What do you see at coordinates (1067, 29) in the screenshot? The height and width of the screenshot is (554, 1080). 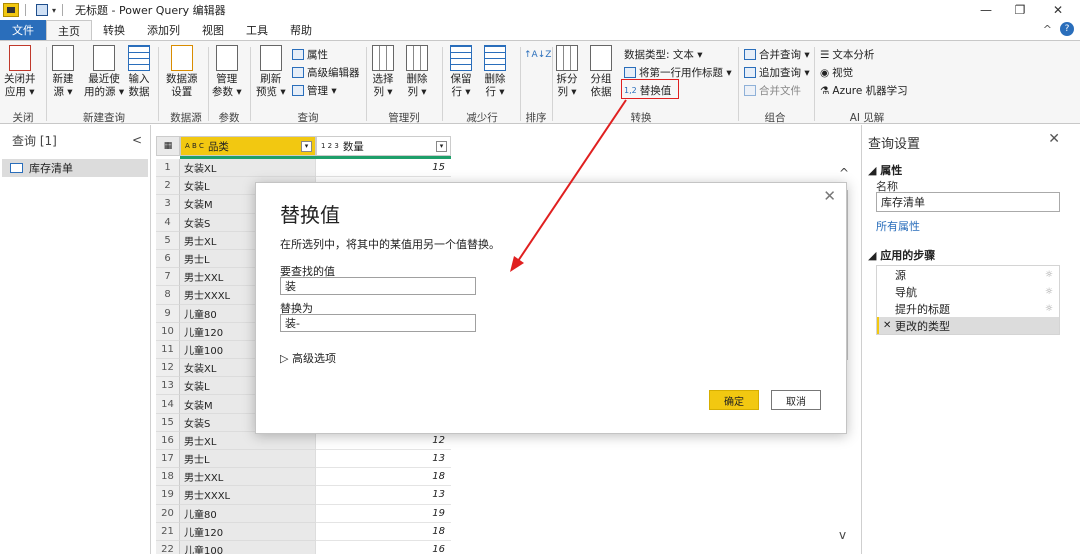 I see `help-icon: ?` at bounding box center [1067, 29].